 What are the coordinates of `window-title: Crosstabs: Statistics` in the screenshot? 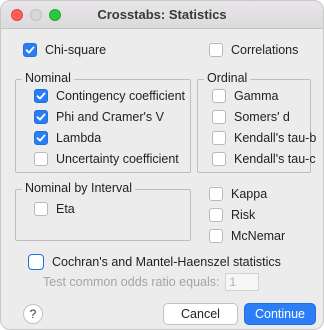 It's located at (162, 14).